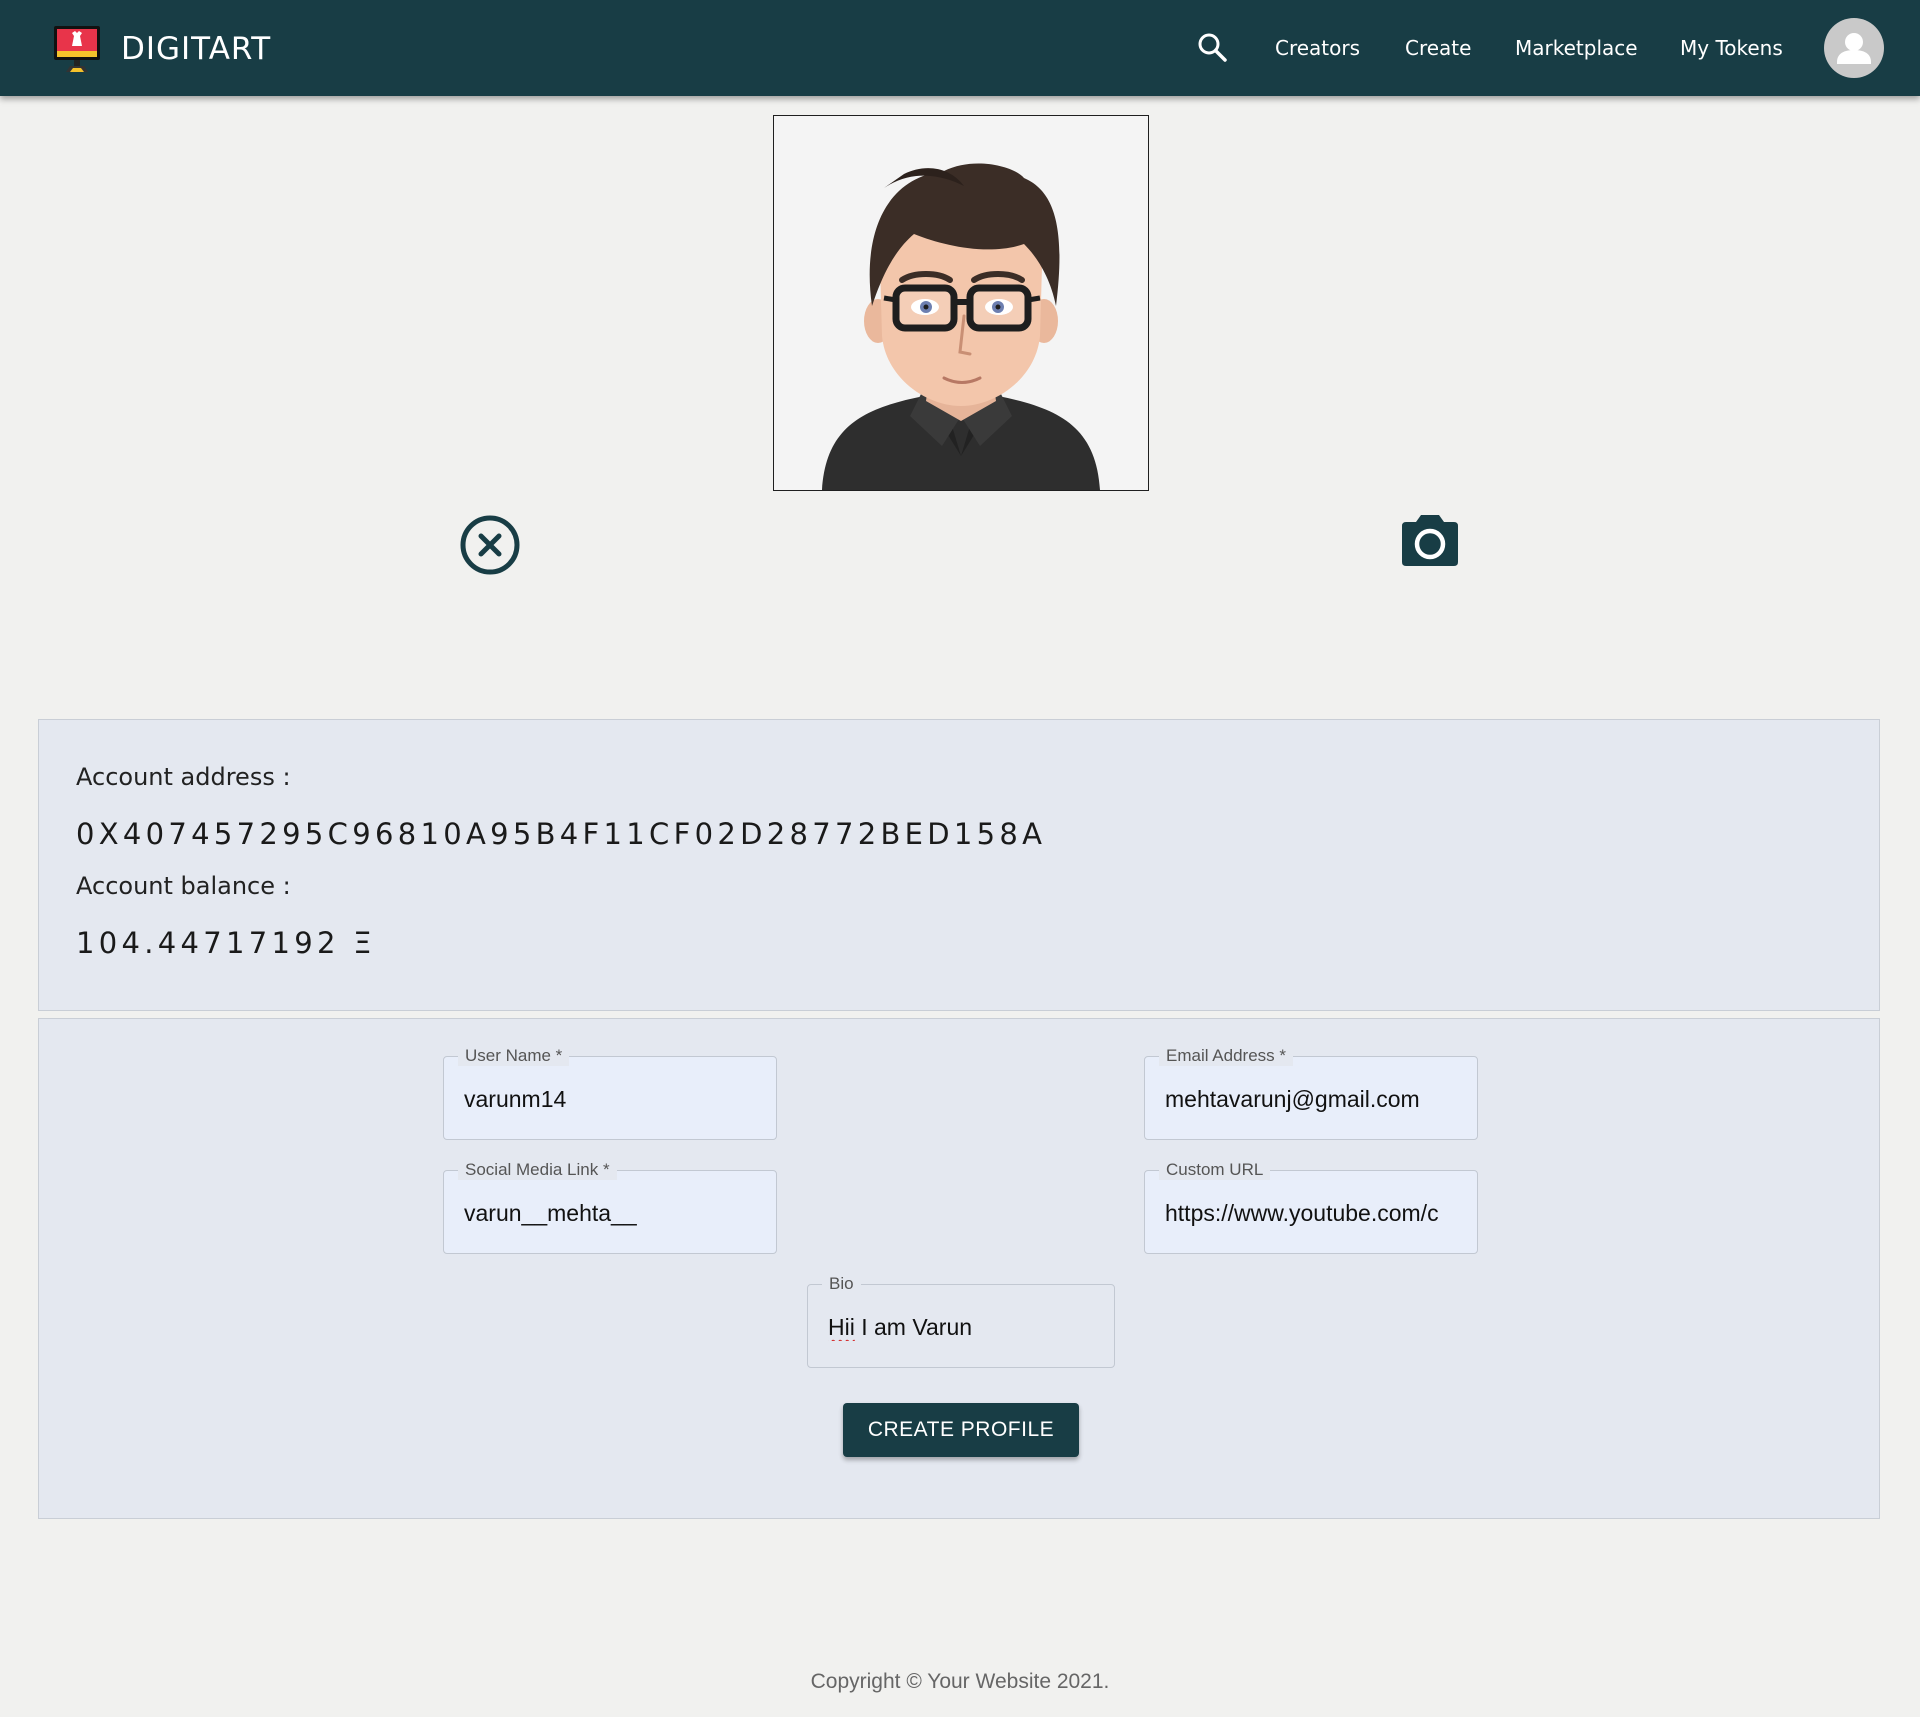 This screenshot has width=1920, height=1717. Describe the element at coordinates (1438, 48) in the screenshot. I see `nav-link-create: Create` at that location.